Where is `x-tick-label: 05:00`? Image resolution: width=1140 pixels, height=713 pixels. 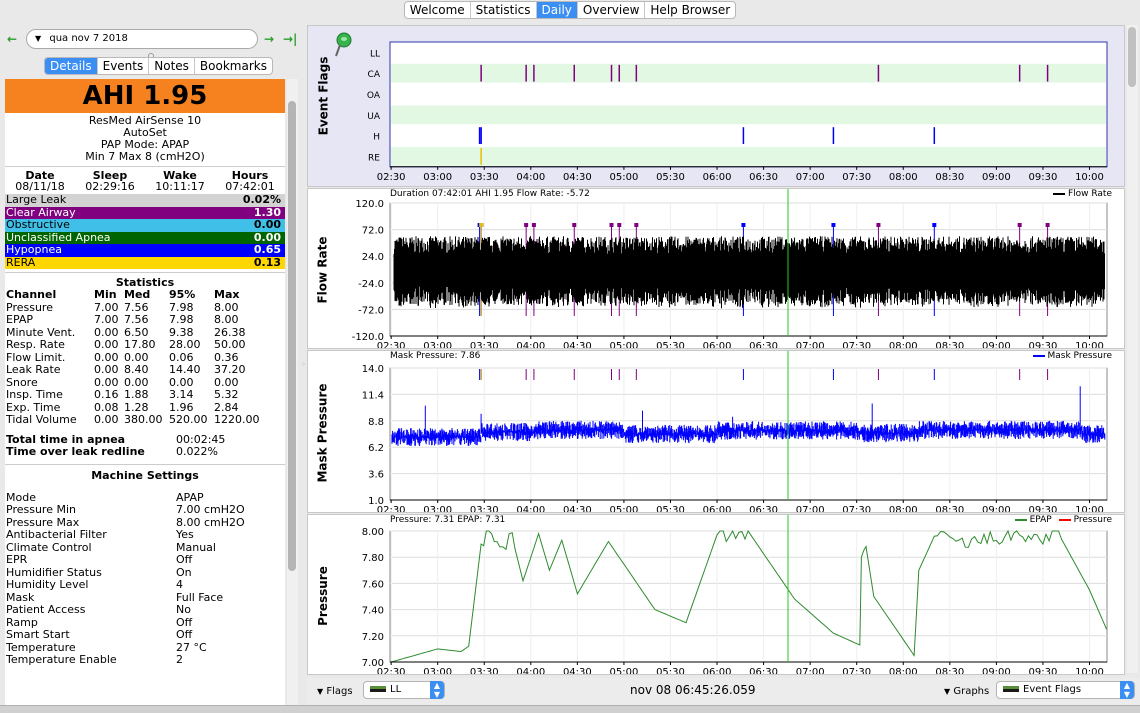
x-tick-label: 05:00 is located at coordinates (624, 345).